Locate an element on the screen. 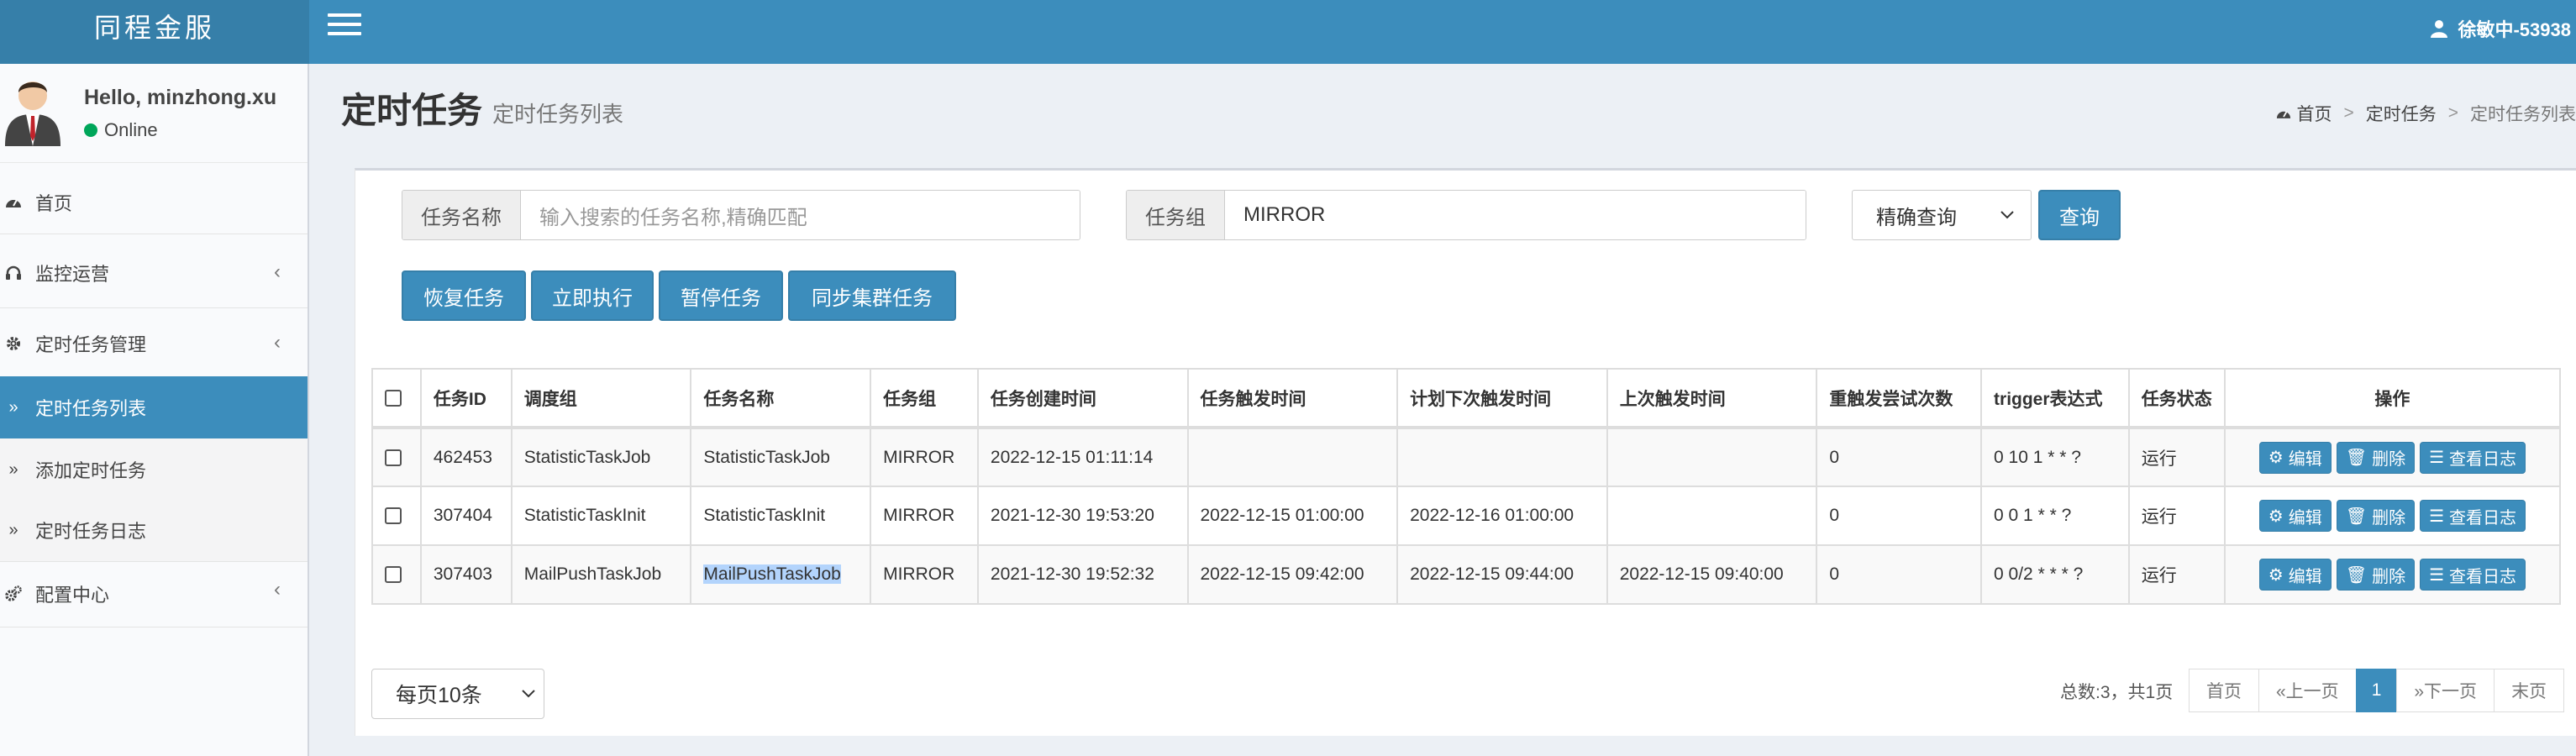  menu-toggle-icon is located at coordinates (344, 26).